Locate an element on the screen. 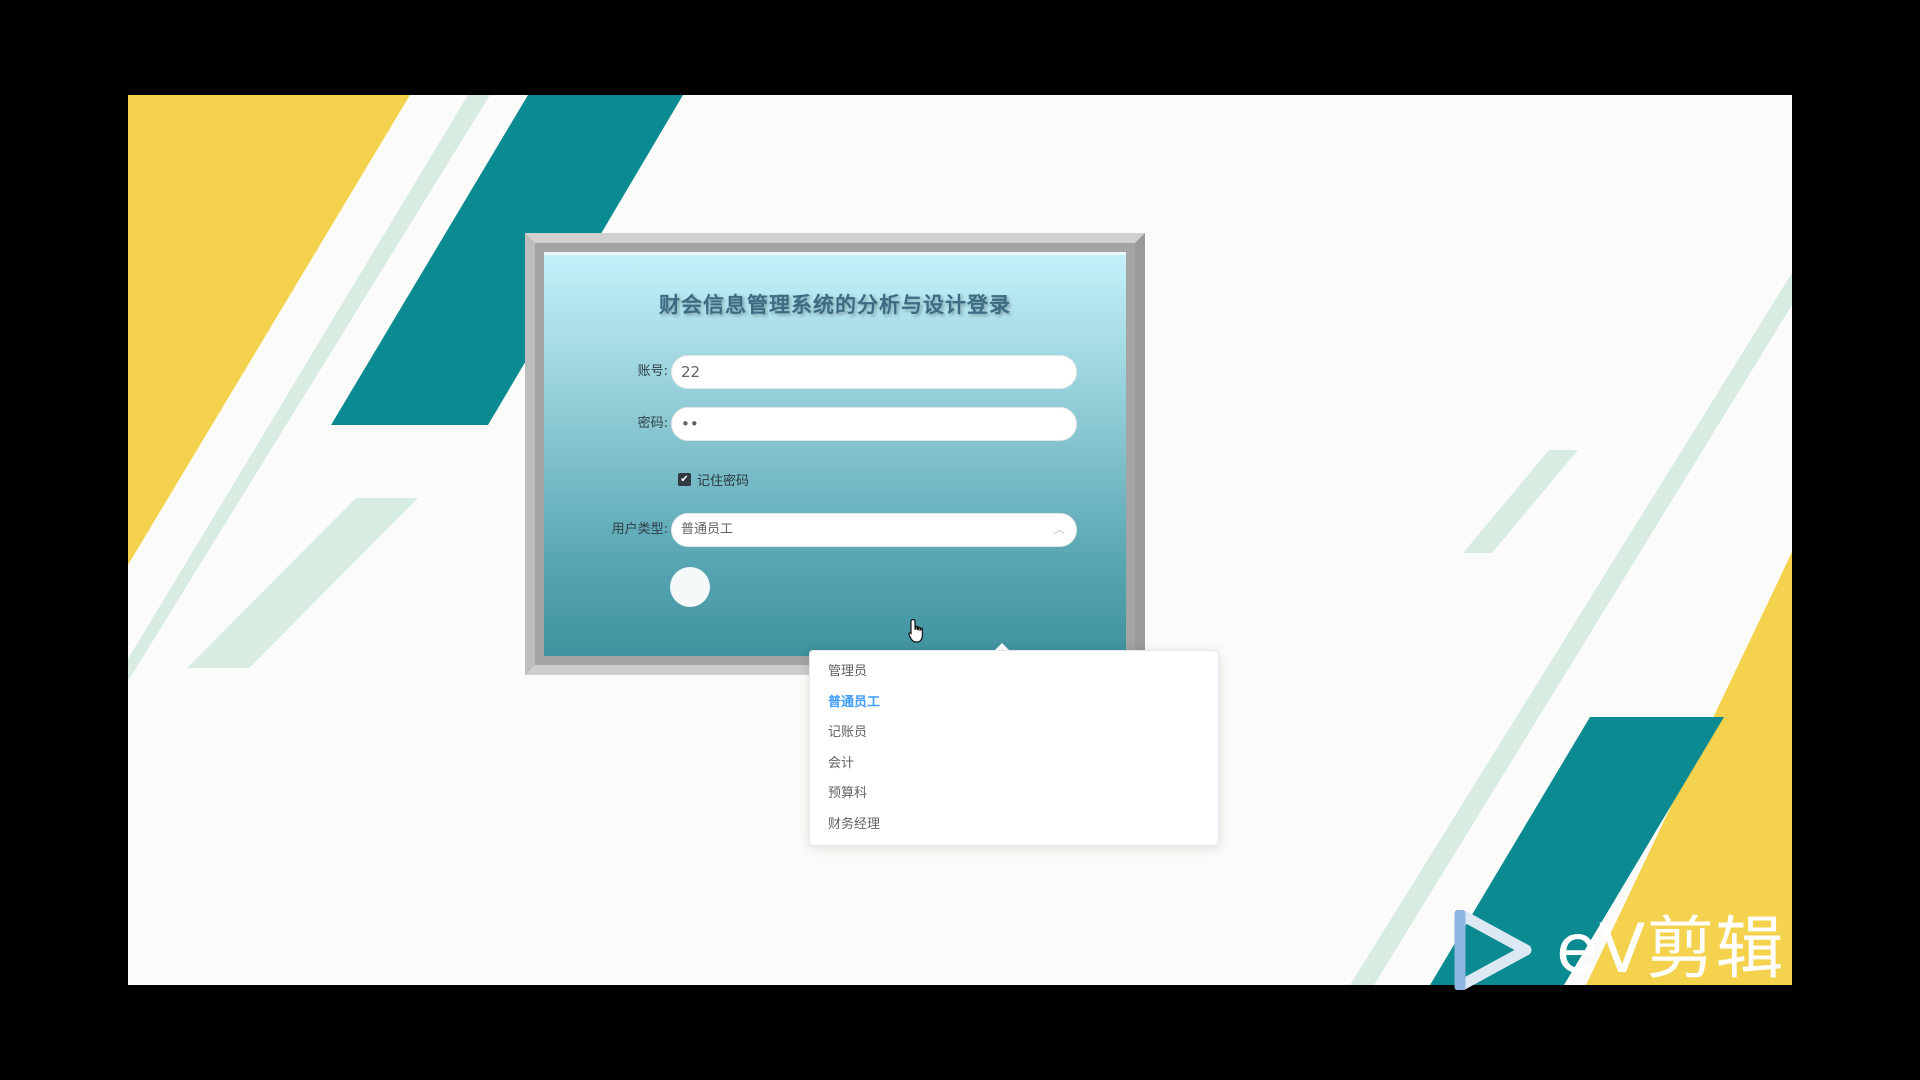 This screenshot has height=1080, width=1920. user-type-row: 用户类型: 普通员工 ︿ is located at coordinates (835, 530).